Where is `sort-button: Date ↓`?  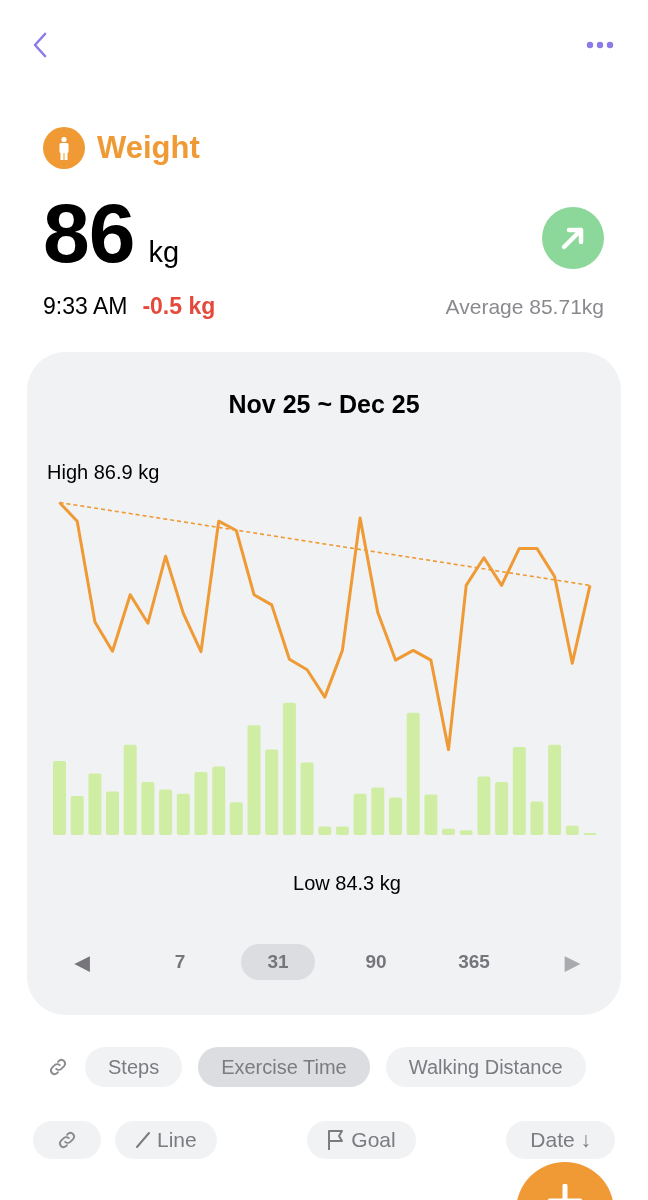 sort-button: Date ↓ is located at coordinates (560, 1140).